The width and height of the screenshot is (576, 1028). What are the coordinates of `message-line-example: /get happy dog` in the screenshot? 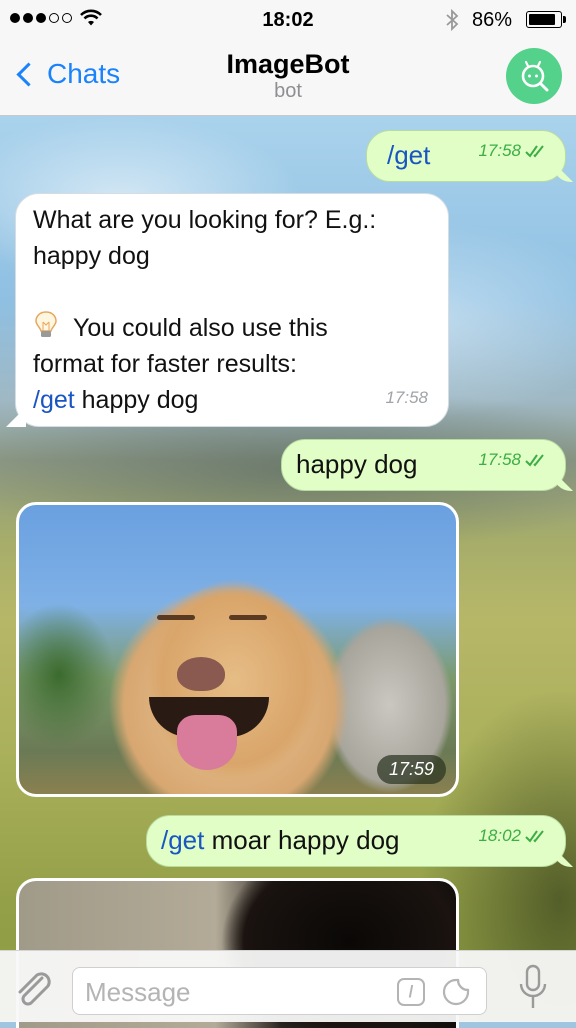 It's located at (238, 400).